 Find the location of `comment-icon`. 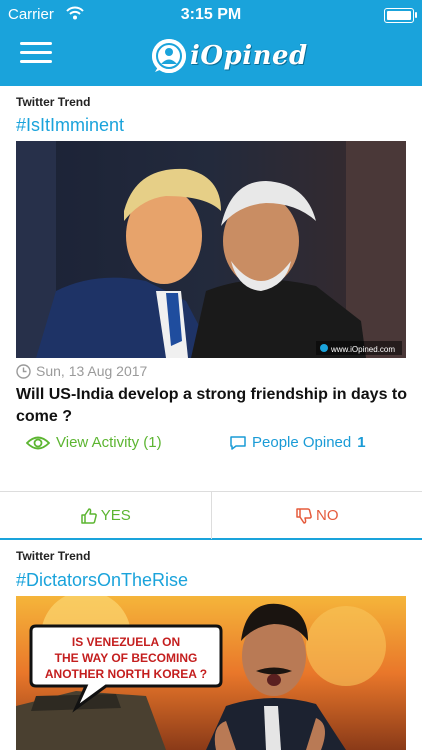

comment-icon is located at coordinates (238, 442).